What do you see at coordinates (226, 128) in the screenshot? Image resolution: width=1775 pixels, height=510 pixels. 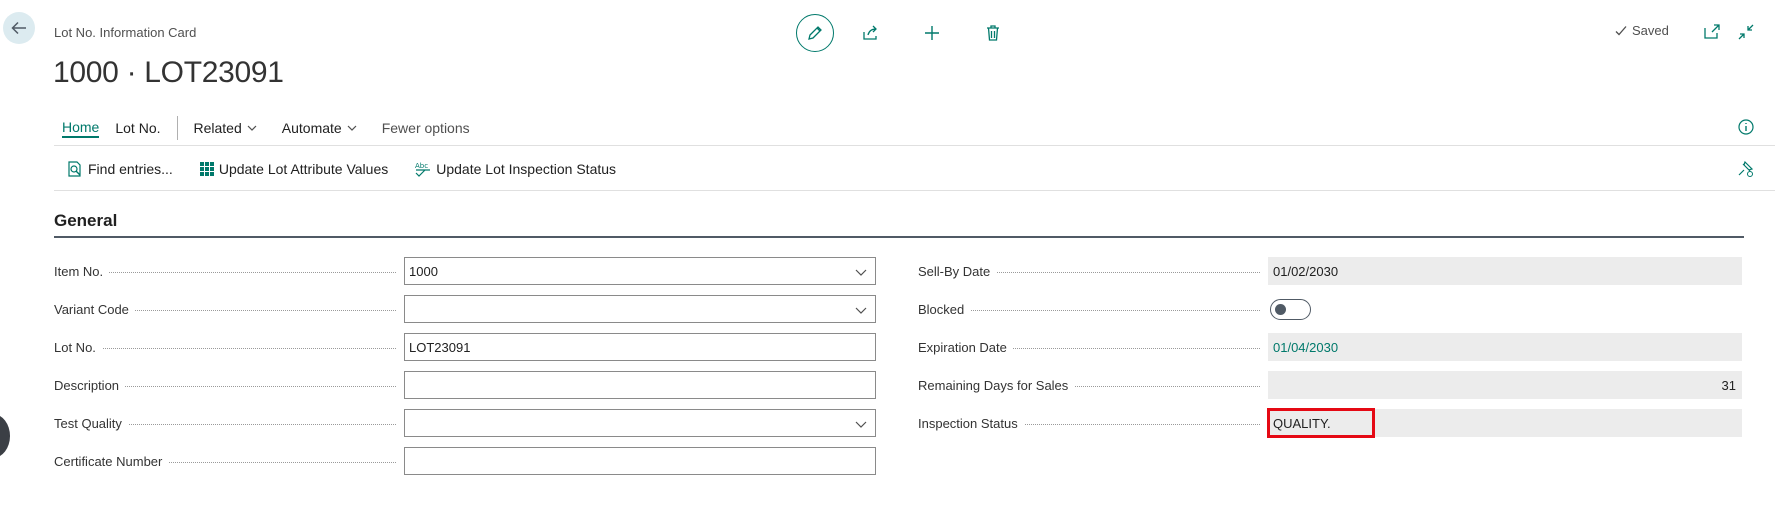 I see `tab-related: Related` at bounding box center [226, 128].